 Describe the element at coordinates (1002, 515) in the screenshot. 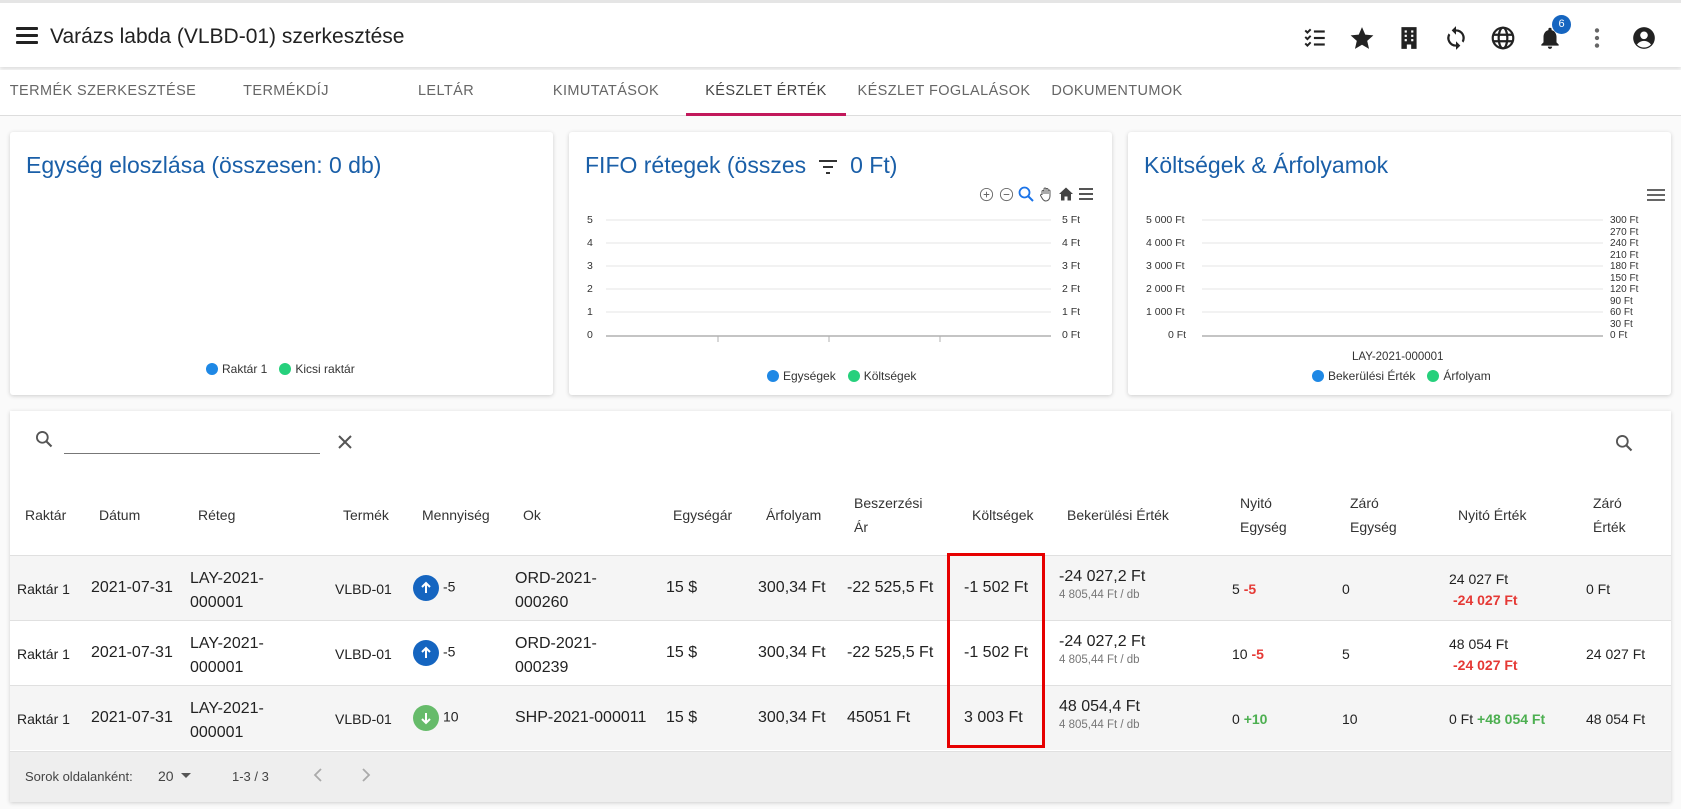

I see `col-header-koltsegek: Költségek` at that location.